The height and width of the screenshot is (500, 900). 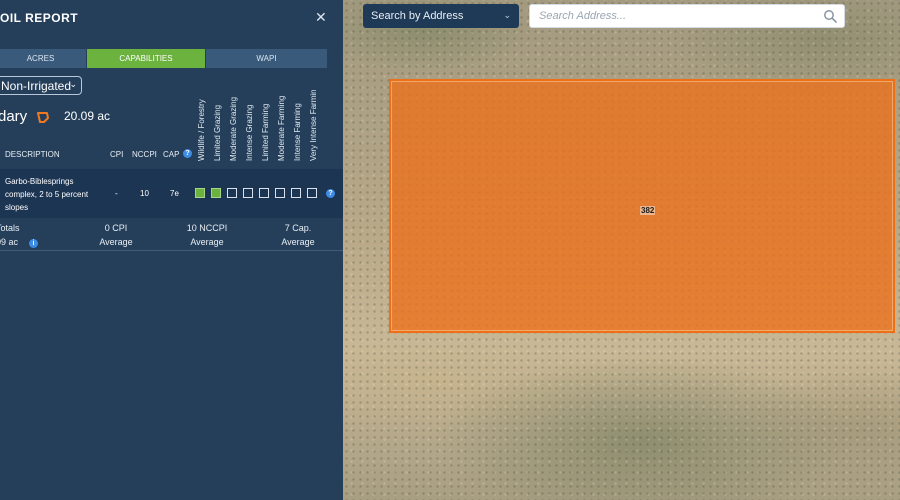 What do you see at coordinates (298, 228) in the screenshot?
I see `totals-cap: 7 Cap.` at bounding box center [298, 228].